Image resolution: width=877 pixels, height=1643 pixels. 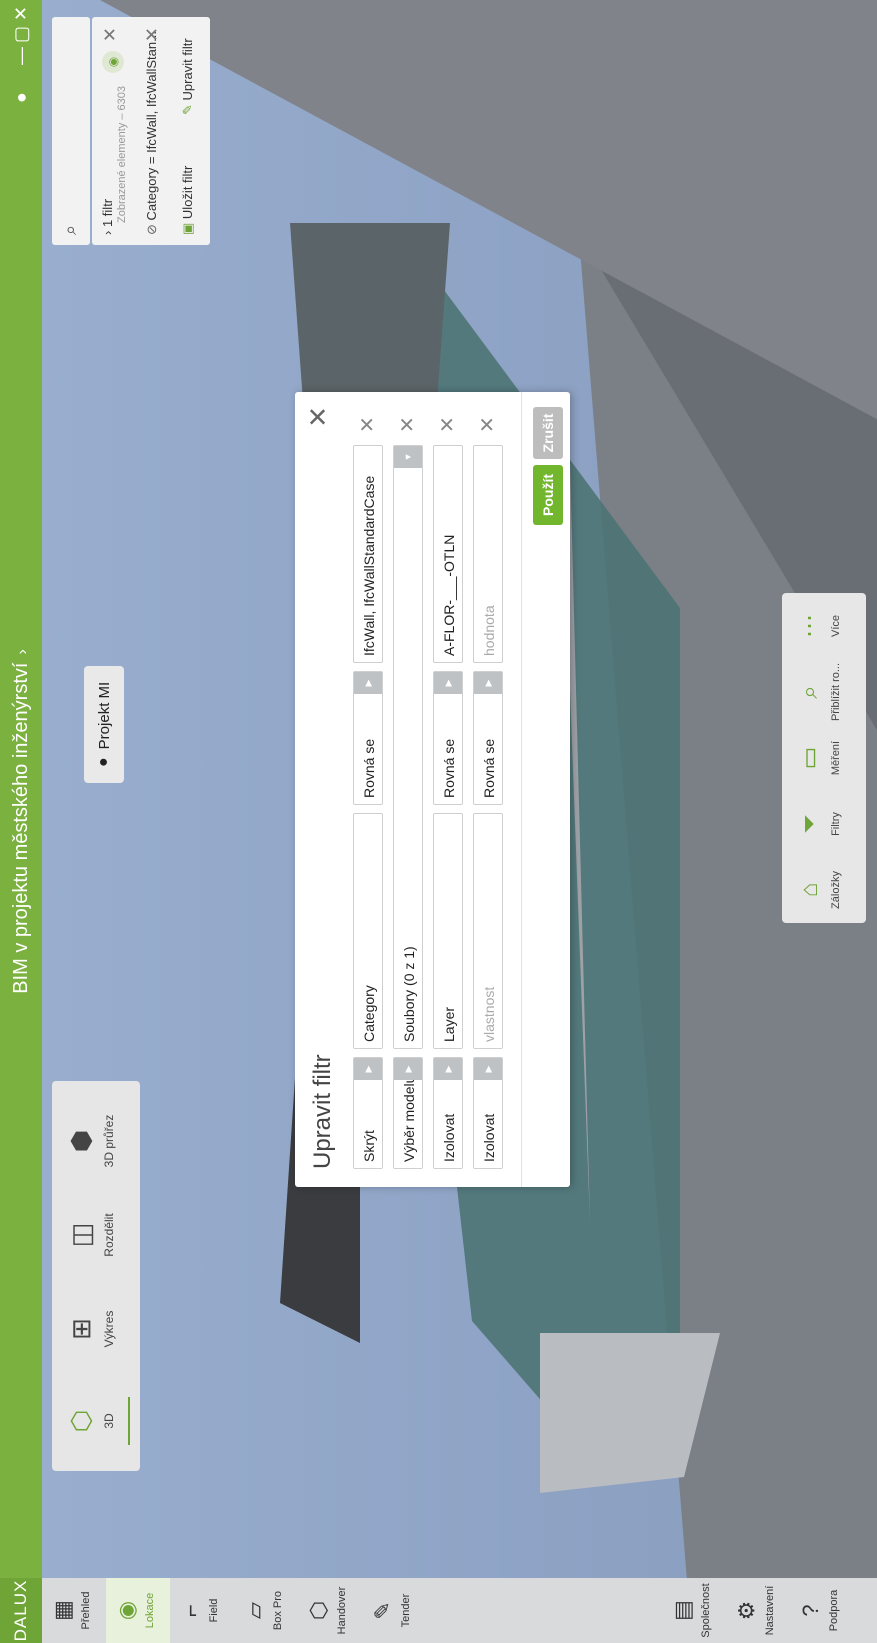 I want to click on cancel-button: Zrušit, so click(x=548, y=433).